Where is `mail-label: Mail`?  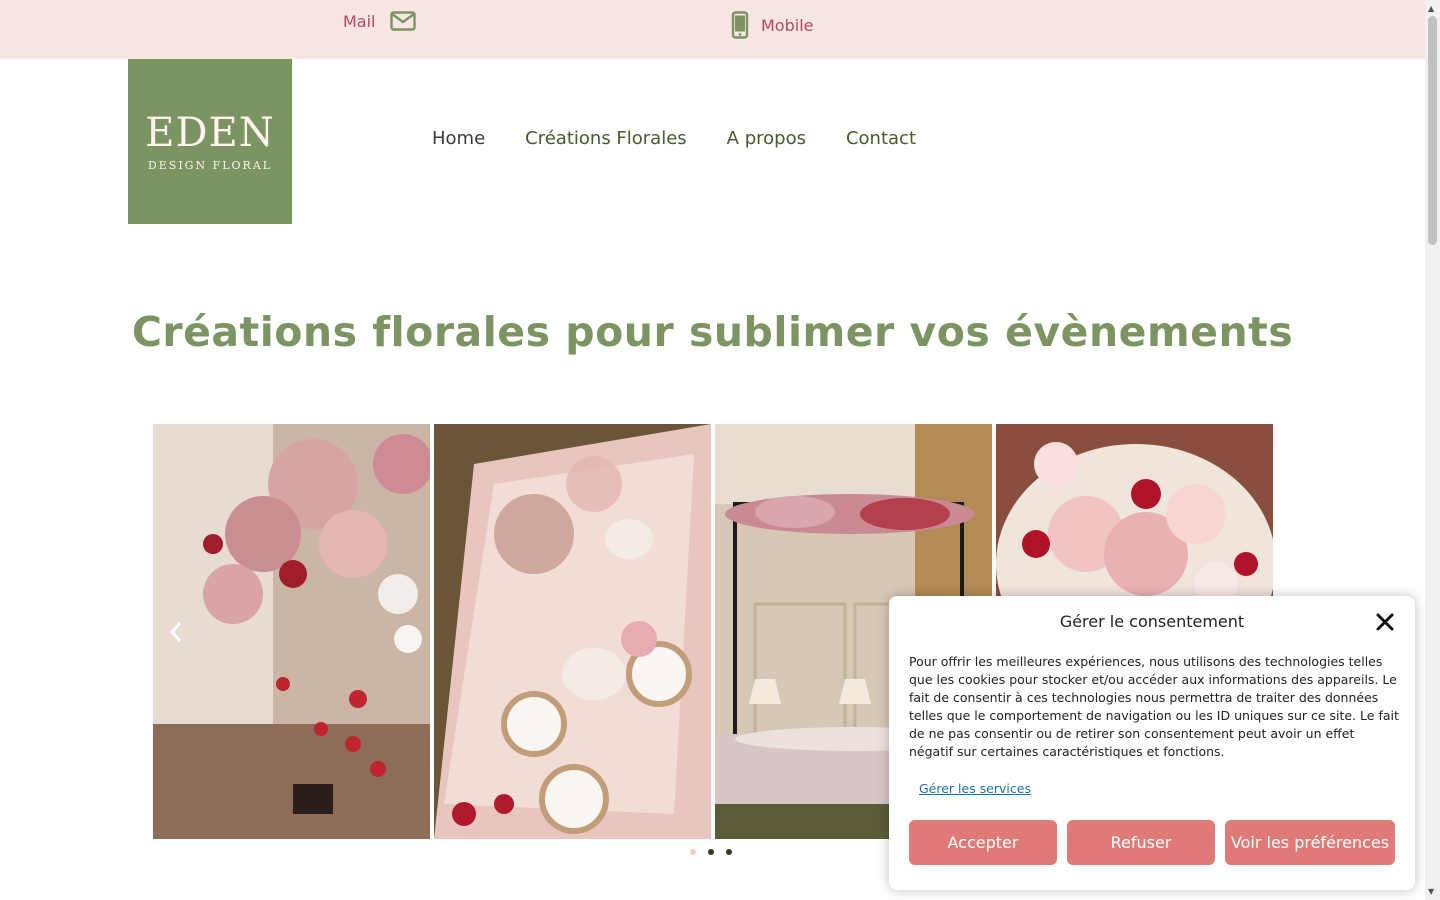
mail-label: Mail is located at coordinates (359, 21).